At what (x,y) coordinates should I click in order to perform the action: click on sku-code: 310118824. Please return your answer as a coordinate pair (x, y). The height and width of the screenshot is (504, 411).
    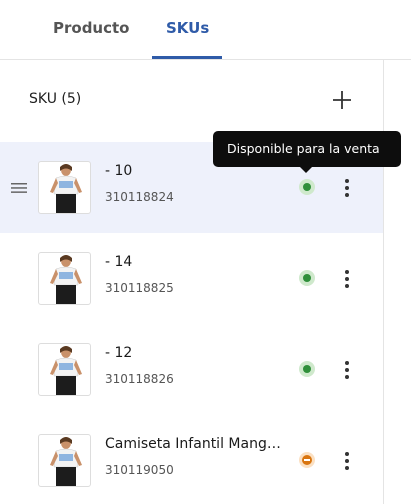
    Looking at the image, I should click on (139, 197).